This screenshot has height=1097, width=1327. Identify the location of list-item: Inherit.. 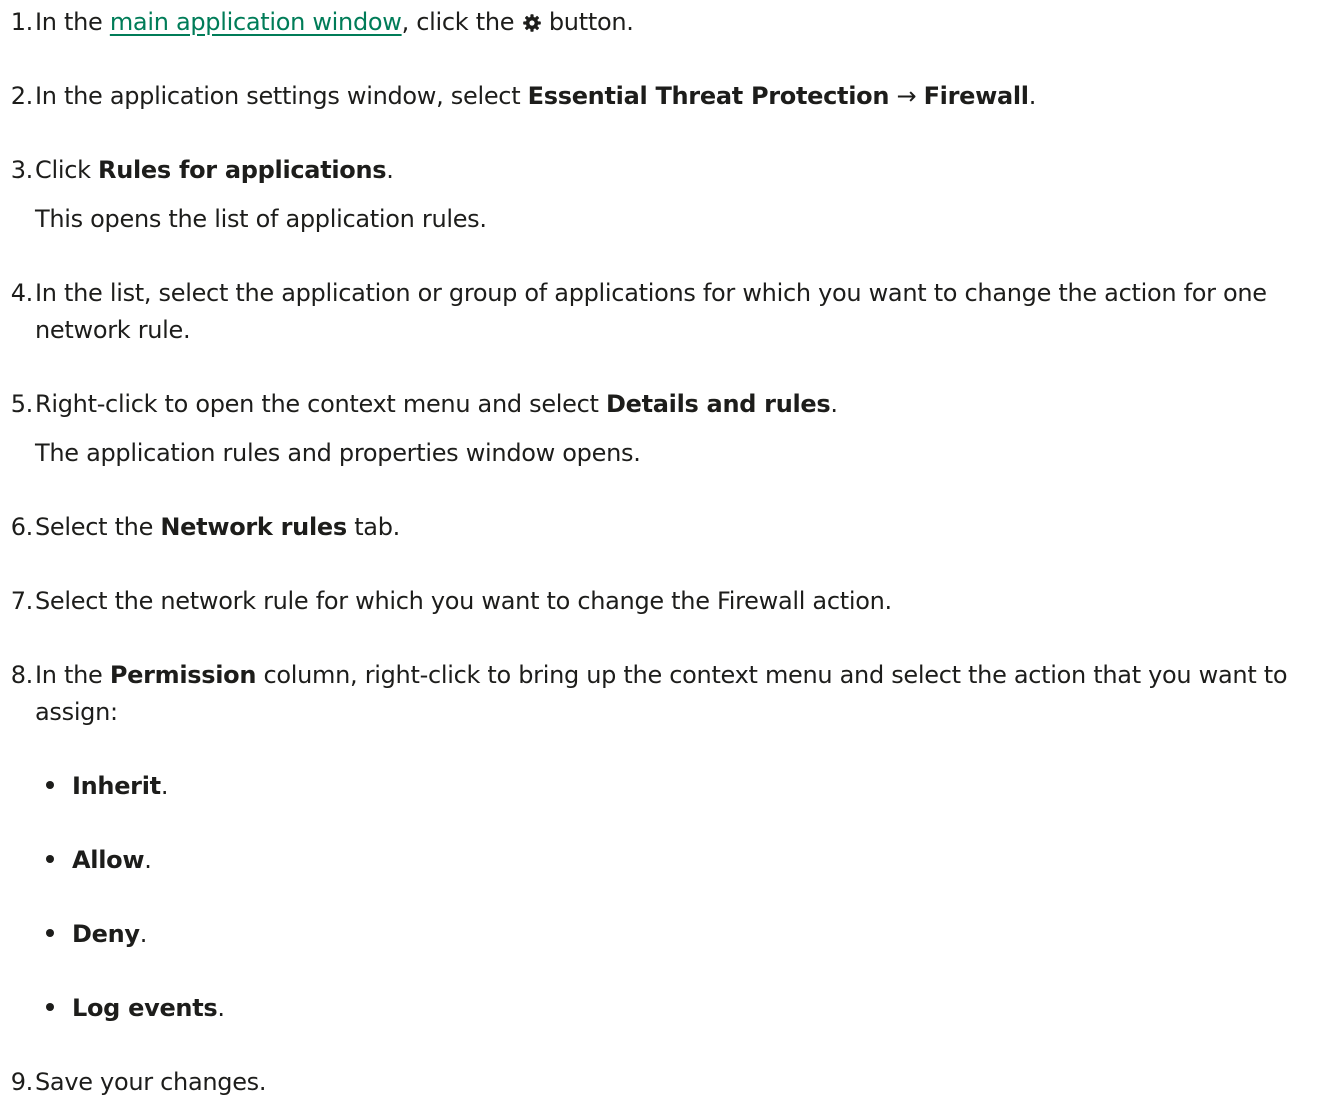
(107, 786).